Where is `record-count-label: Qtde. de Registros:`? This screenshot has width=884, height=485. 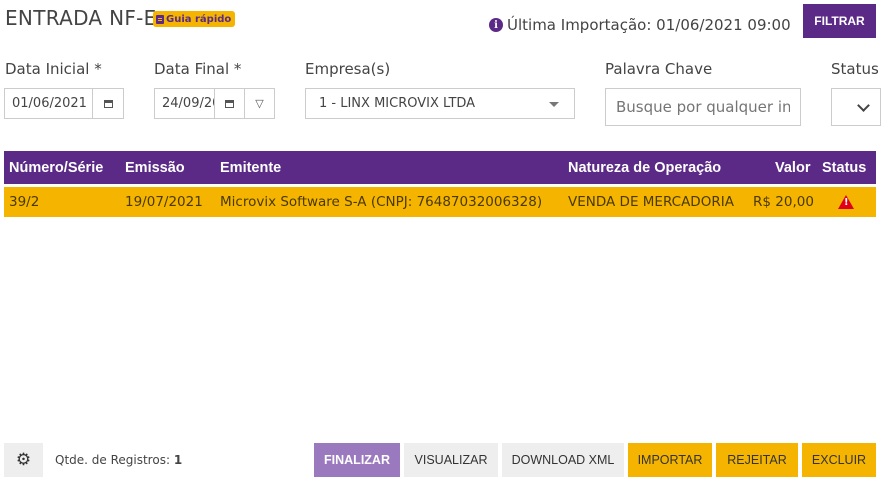
record-count-label: Qtde. de Registros: is located at coordinates (112, 460).